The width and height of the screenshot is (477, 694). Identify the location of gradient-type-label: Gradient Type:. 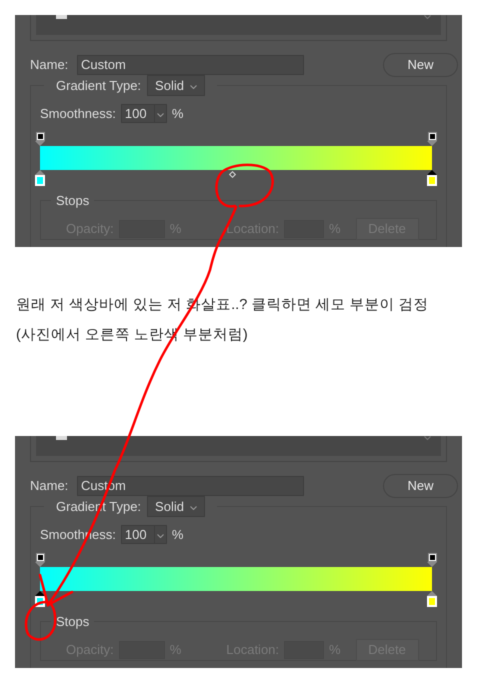
(99, 85).